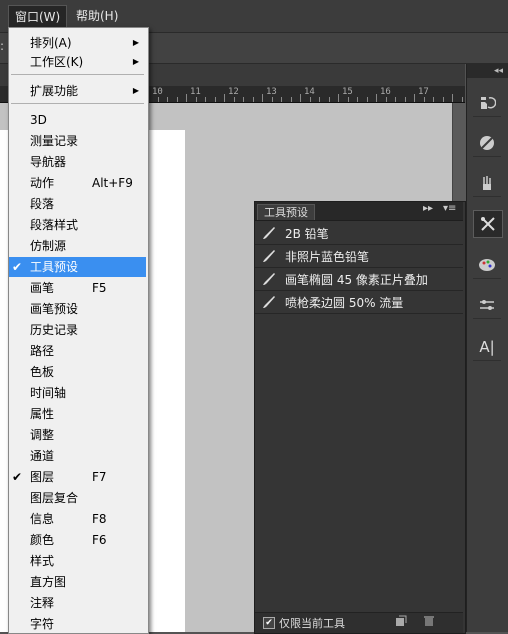 Image resolution: width=508 pixels, height=634 pixels. What do you see at coordinates (97, 16) in the screenshot?
I see `menu-help: 帮助(H)` at bounding box center [97, 16].